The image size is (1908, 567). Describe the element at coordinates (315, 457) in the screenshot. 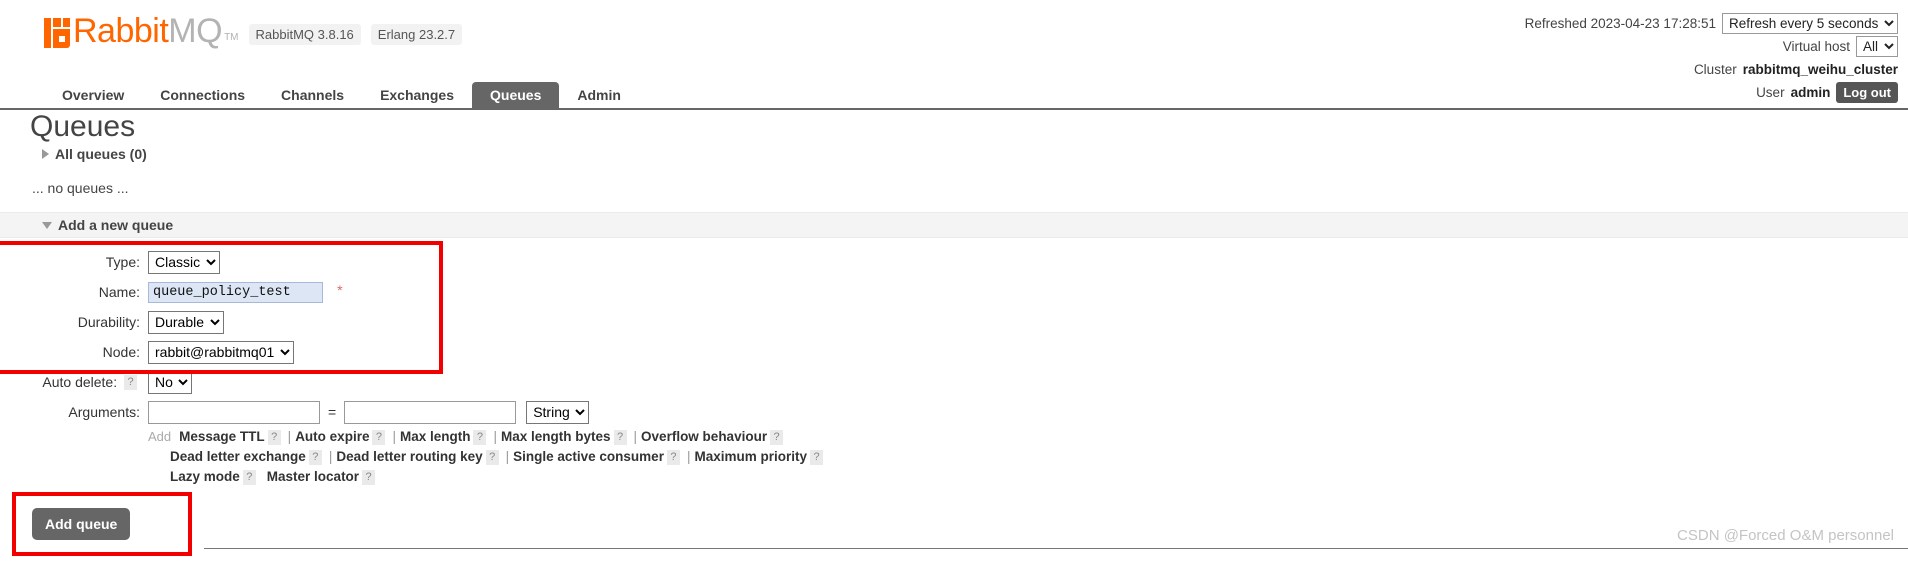

I see `dead-letter-exchange-help-icon: ?` at that location.